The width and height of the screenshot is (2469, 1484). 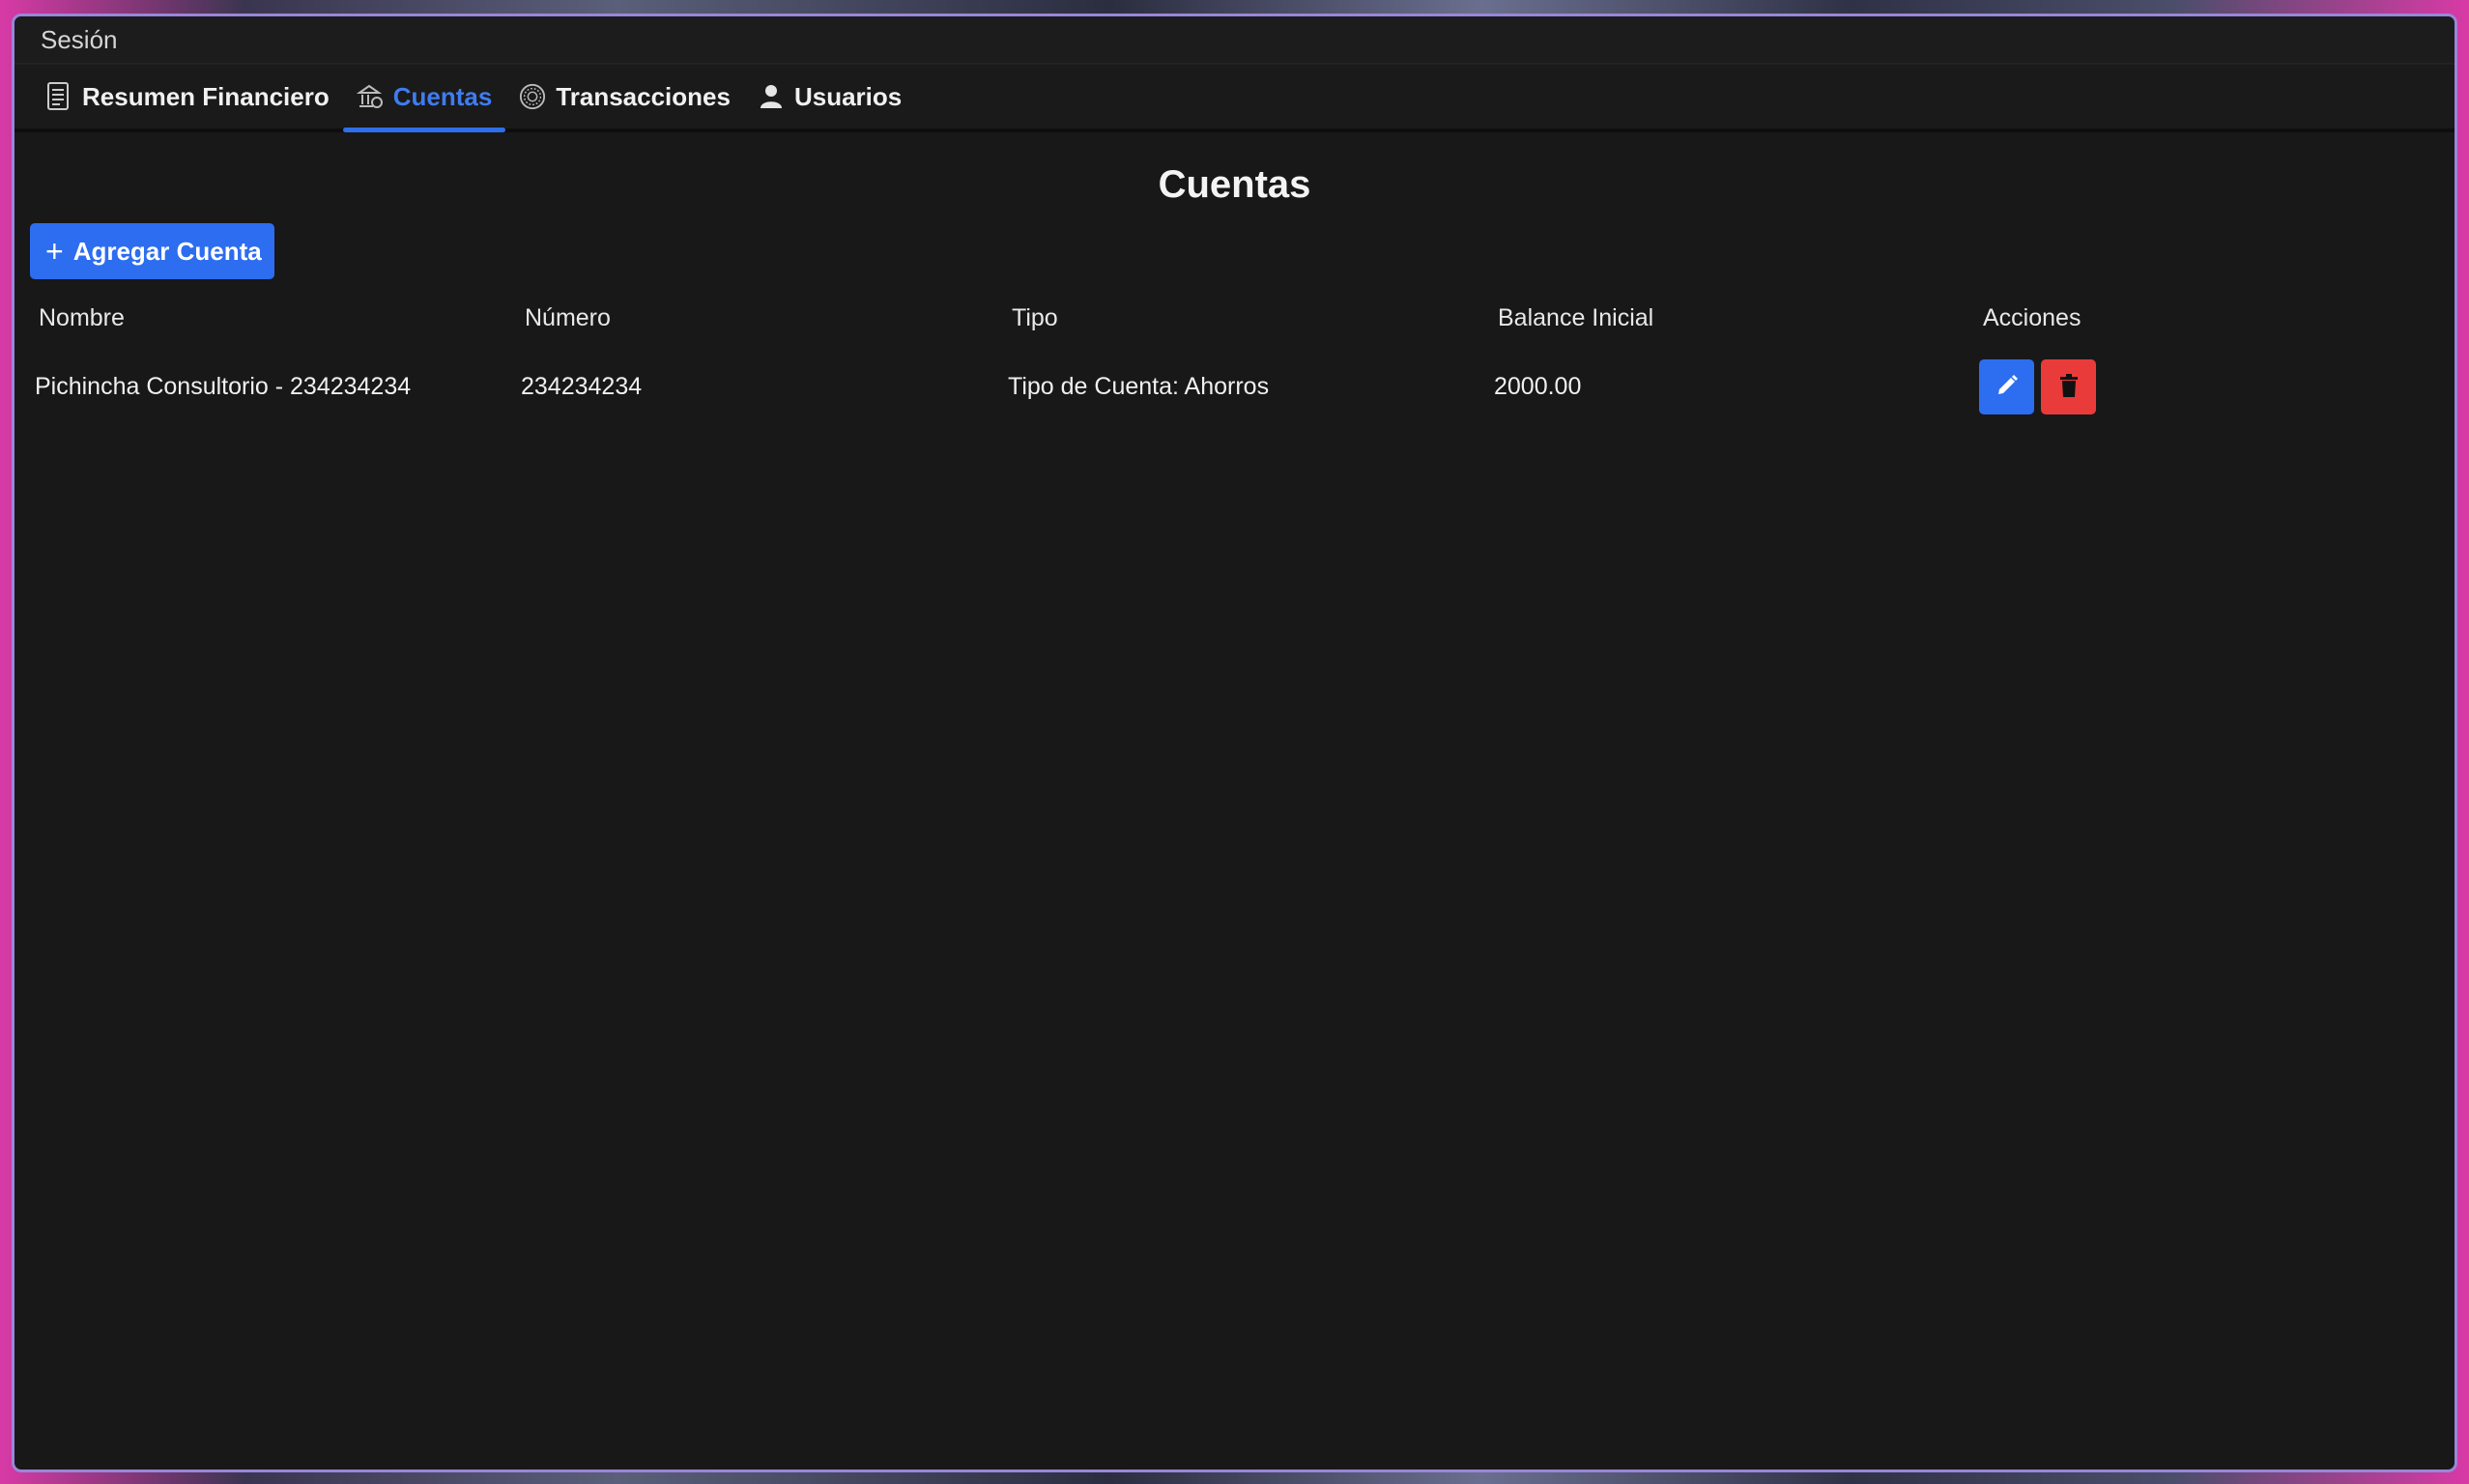 What do you see at coordinates (370, 96) in the screenshot?
I see `bank-icon` at bounding box center [370, 96].